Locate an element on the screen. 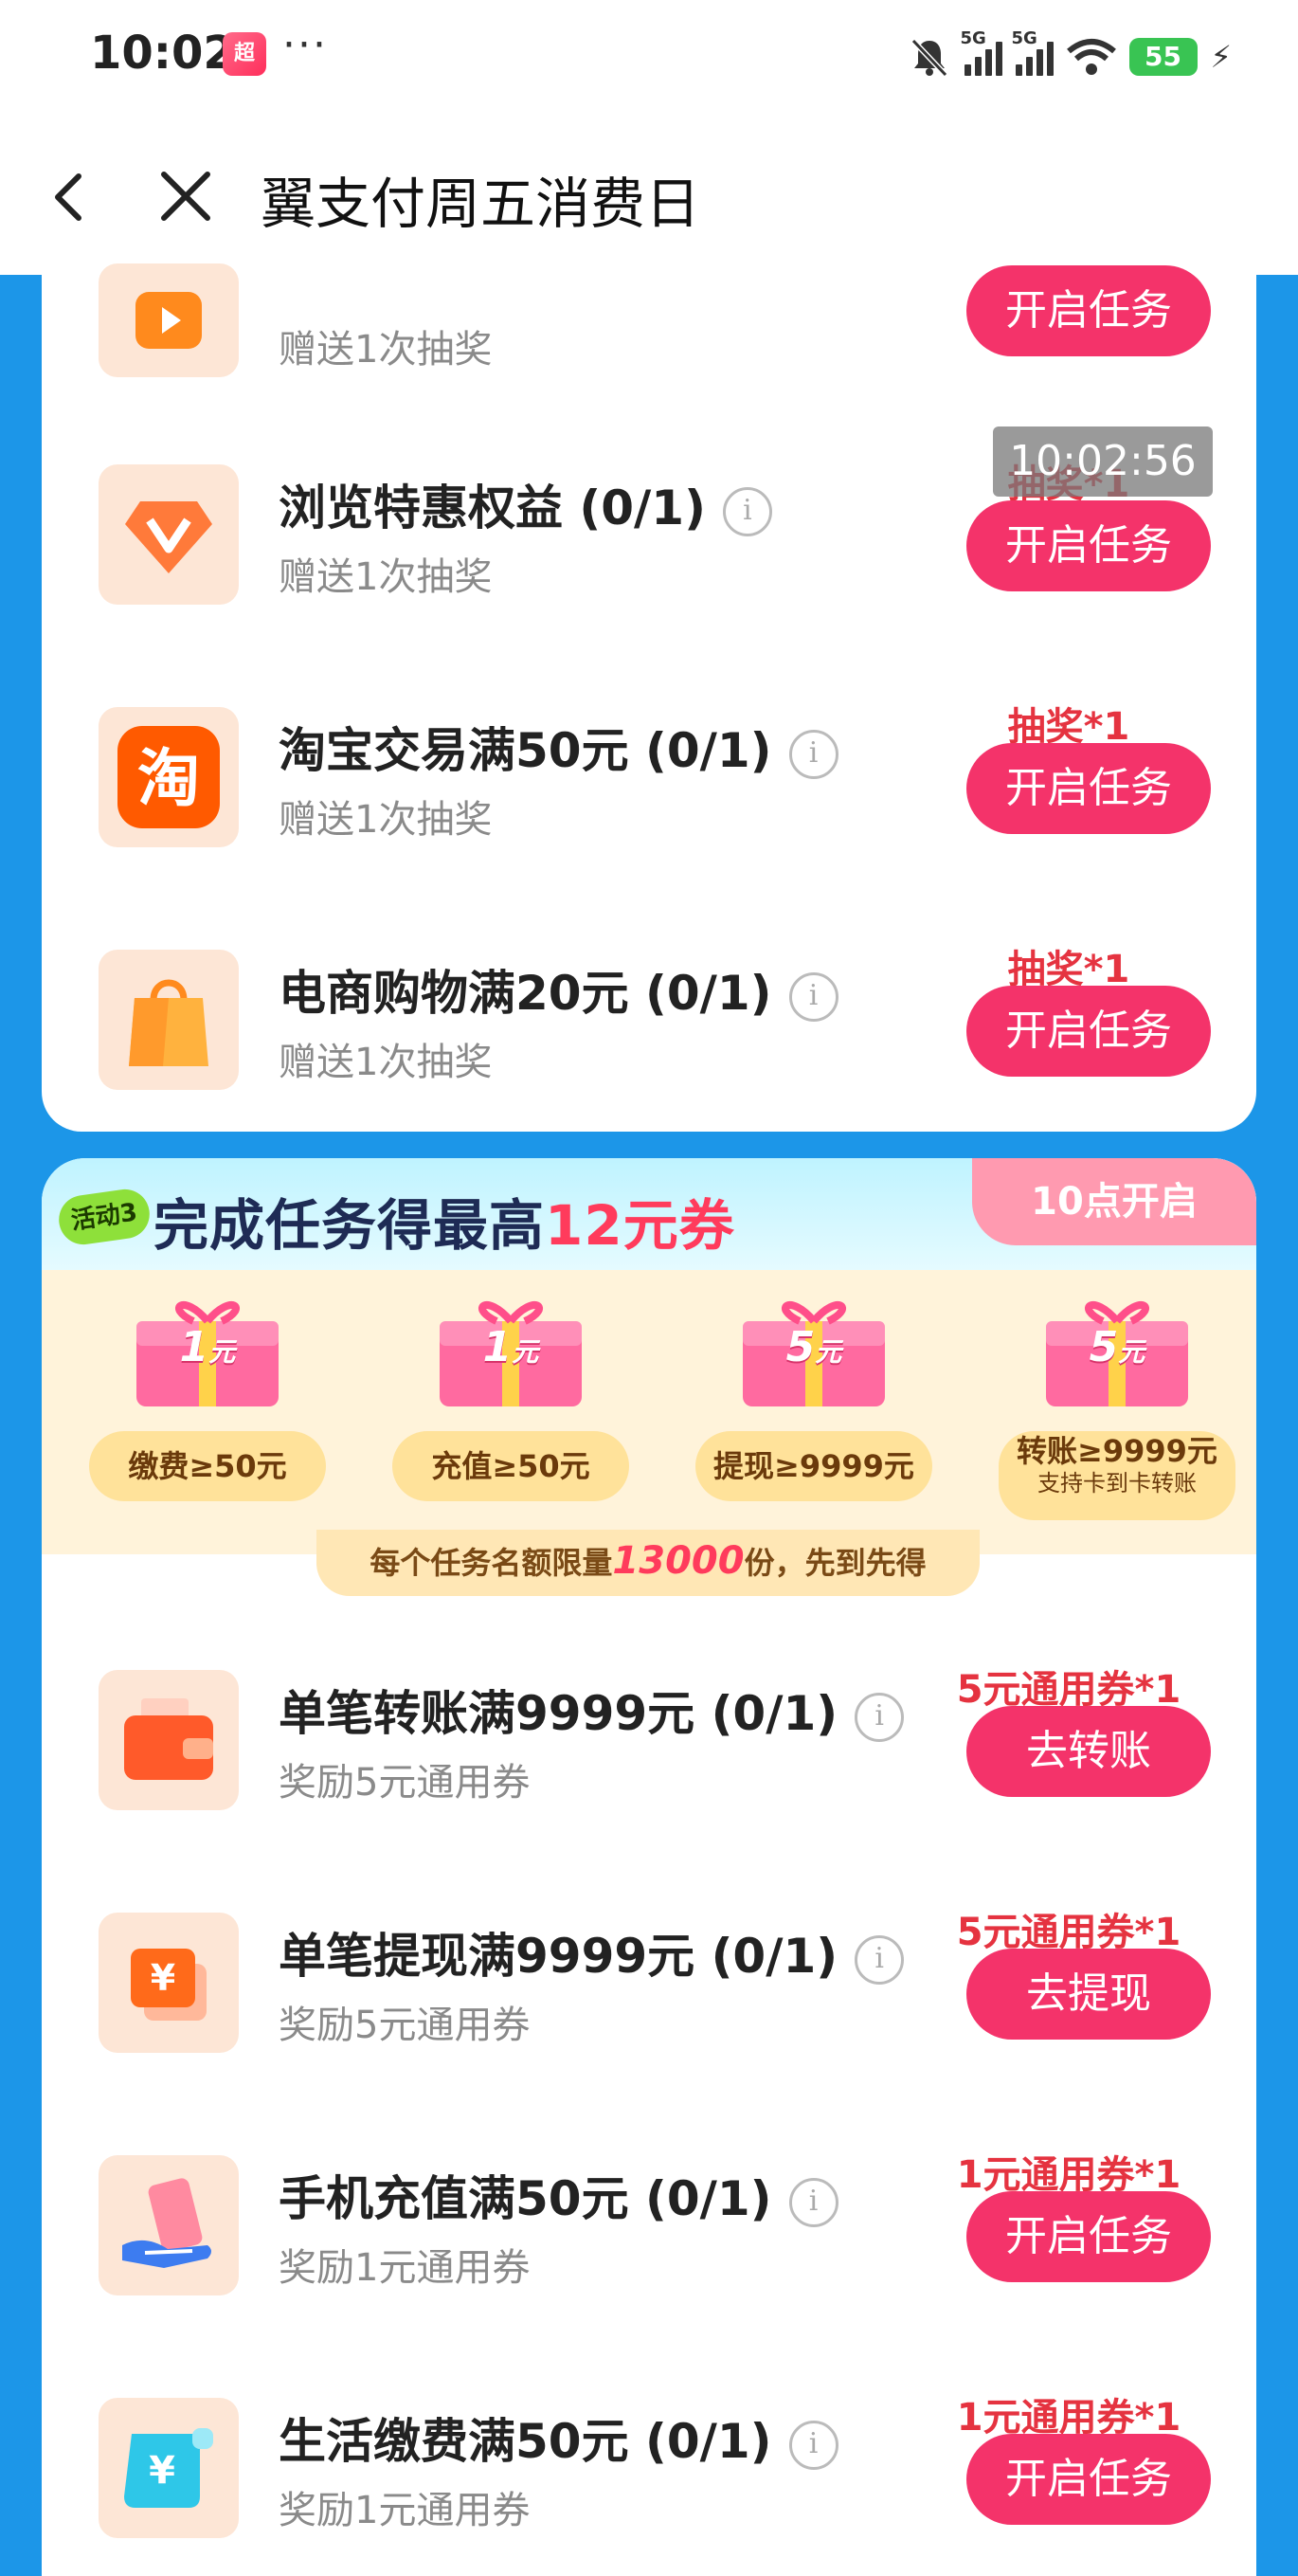 Image resolution: width=1298 pixels, height=2576 pixels. yuan-scroll-icon: ¥ is located at coordinates (169, 2468).